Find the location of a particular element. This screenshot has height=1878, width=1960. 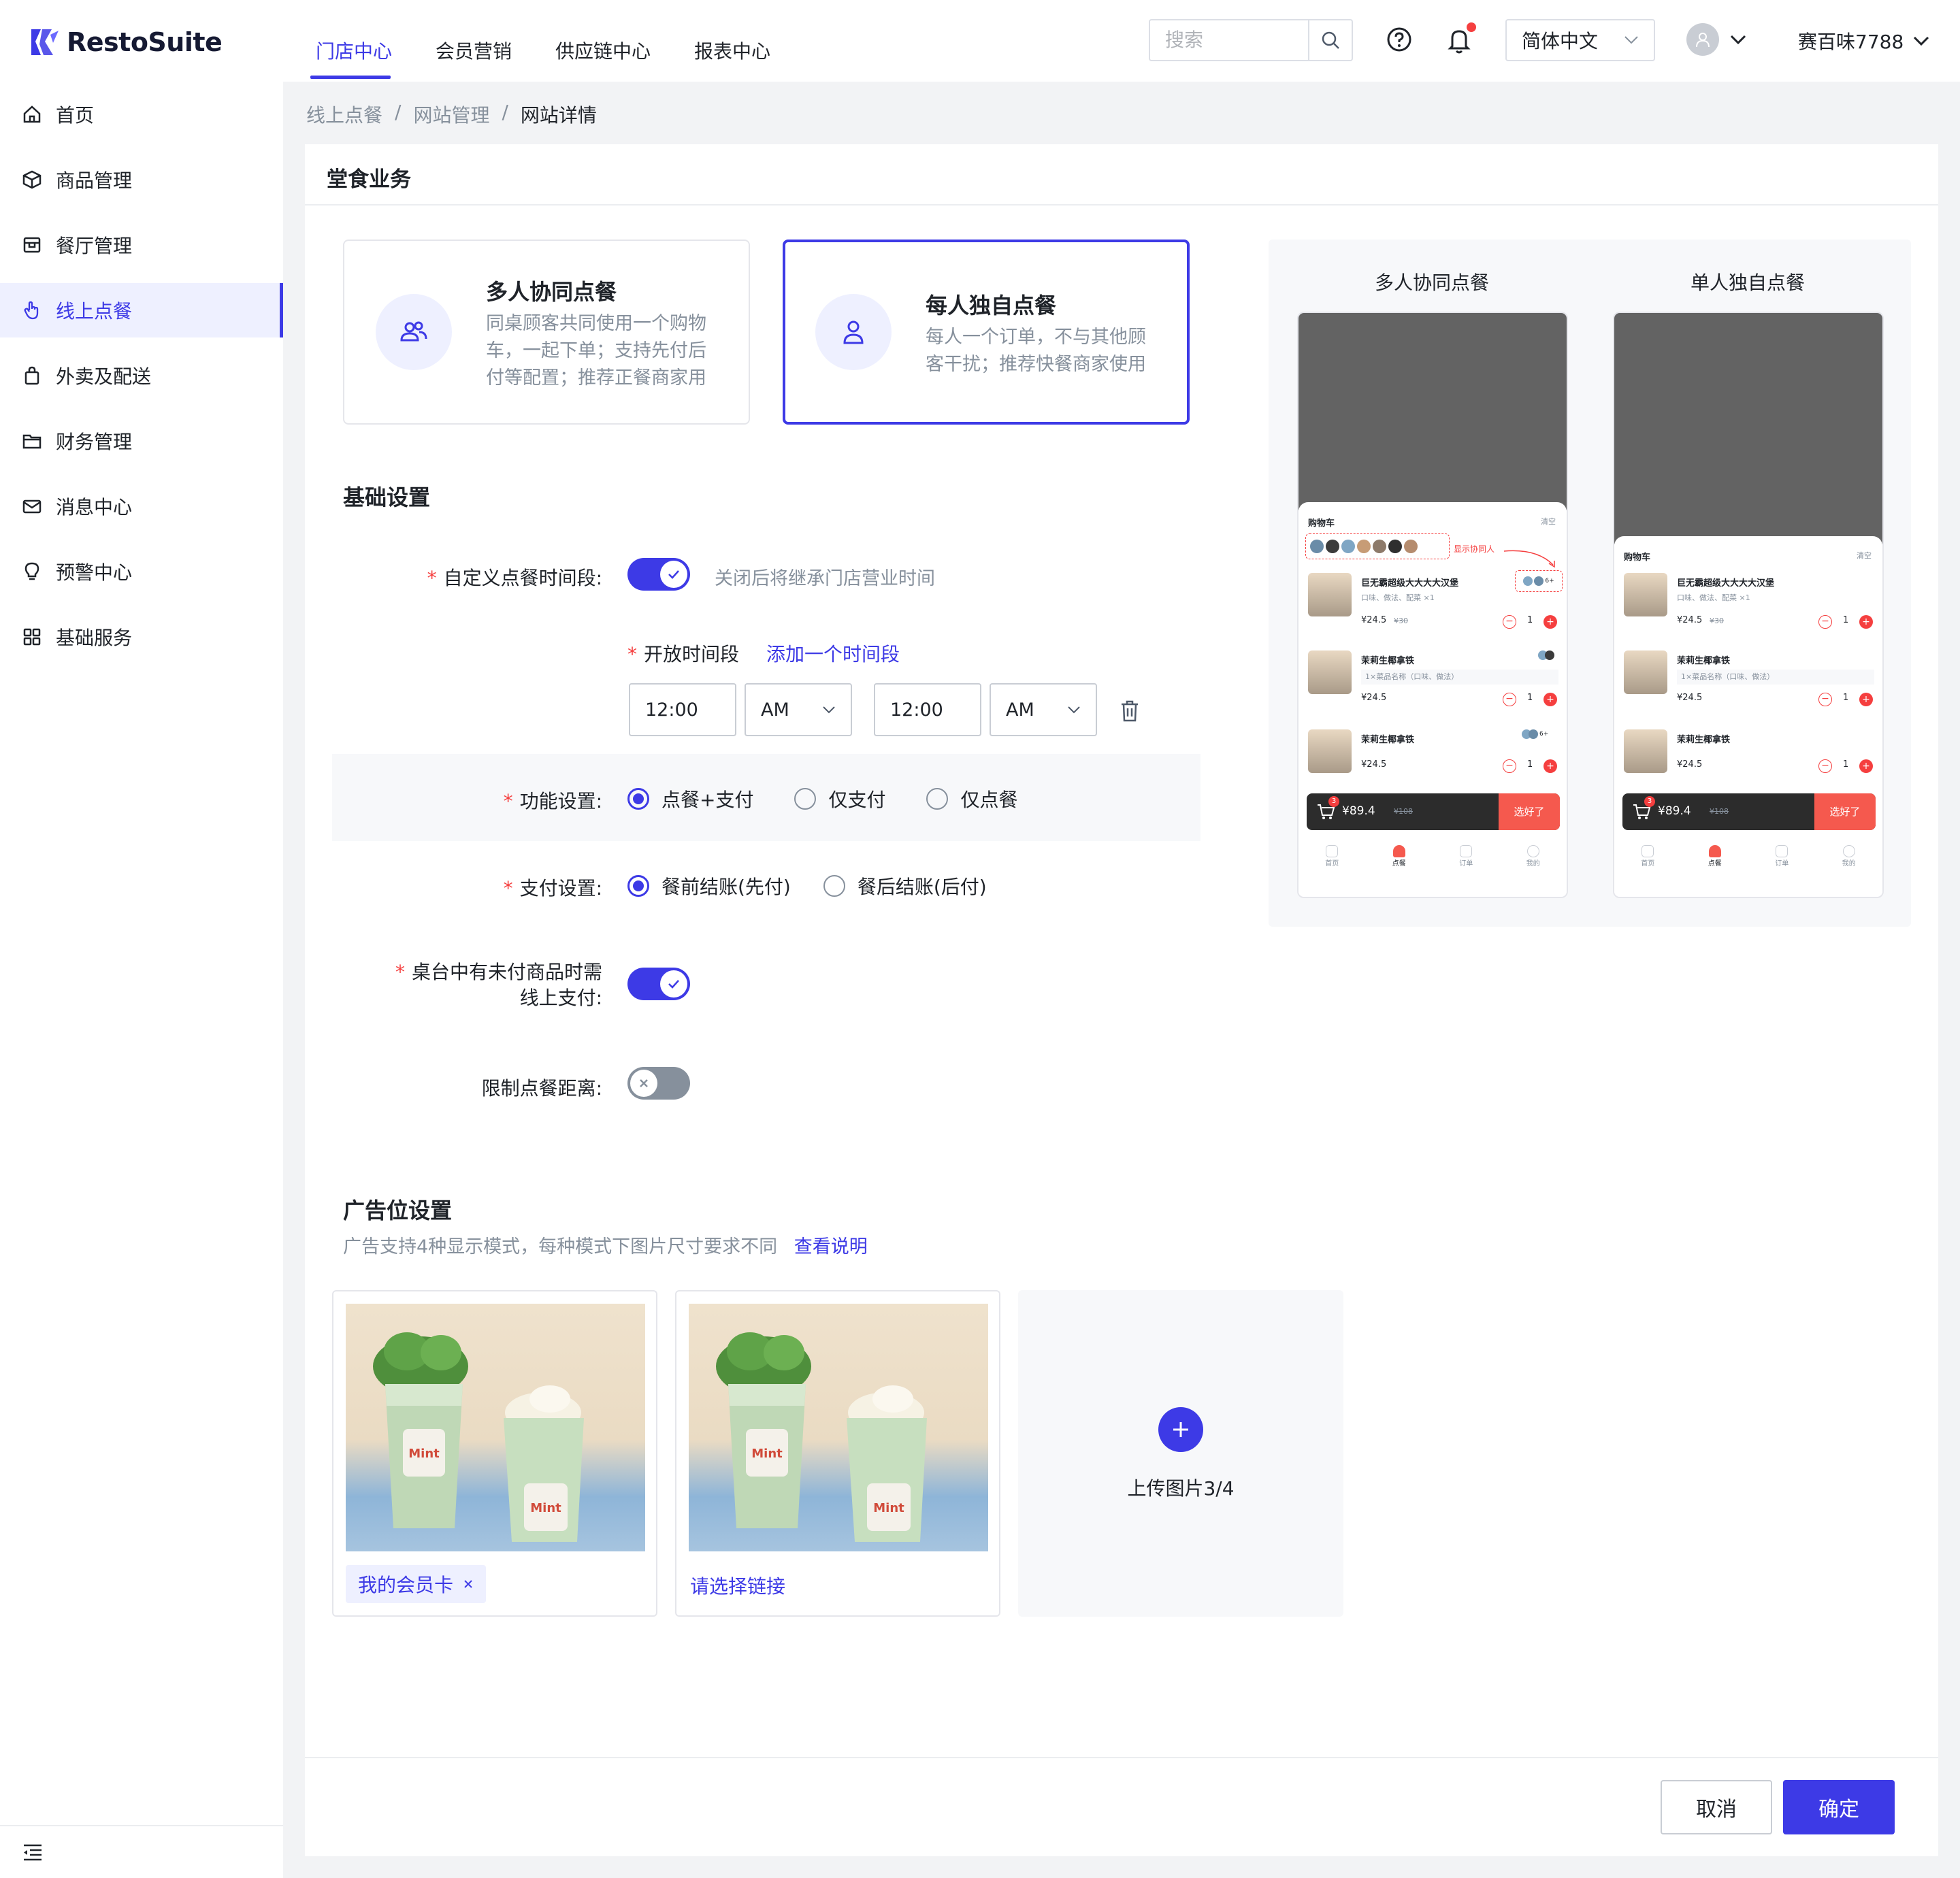

cancel-button: 取消 is located at coordinates (1716, 1807).